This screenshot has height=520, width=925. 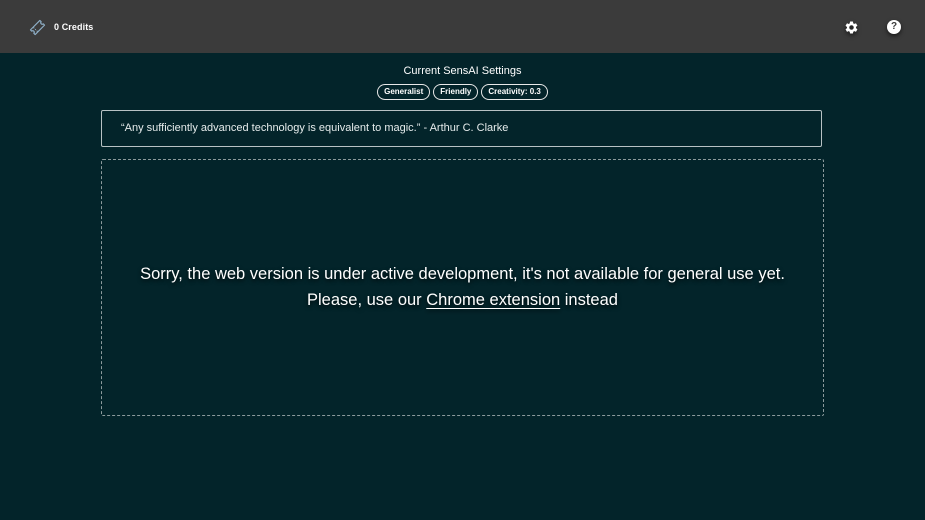 I want to click on credits-label: 0 Credits, so click(x=74, y=27).